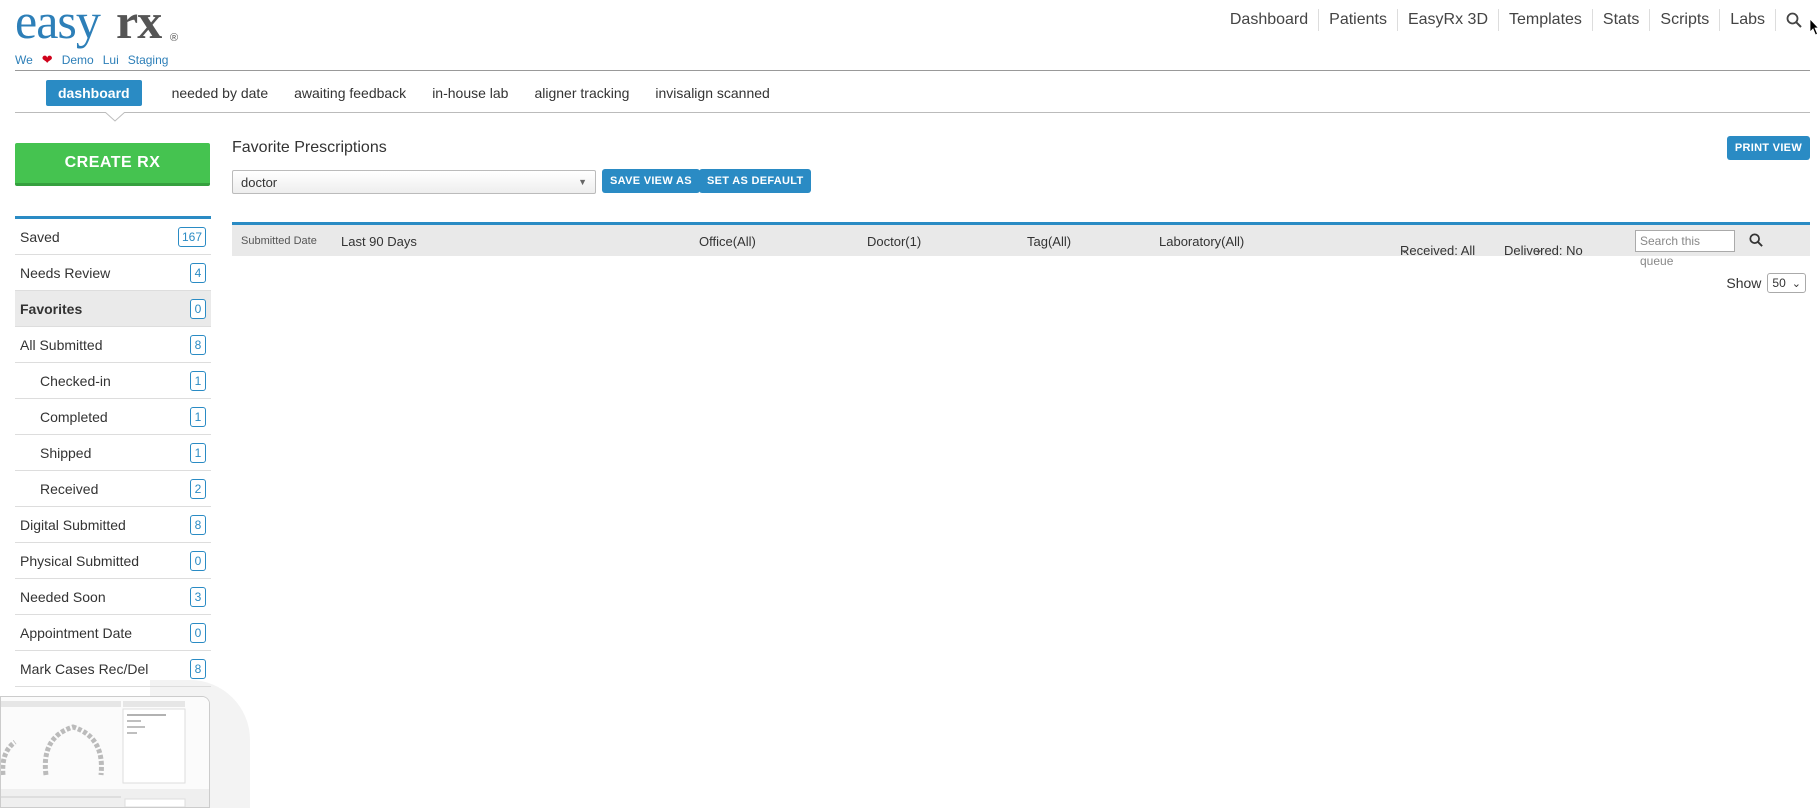  I want to click on logo-text-easy: easy, so click(58, 24).